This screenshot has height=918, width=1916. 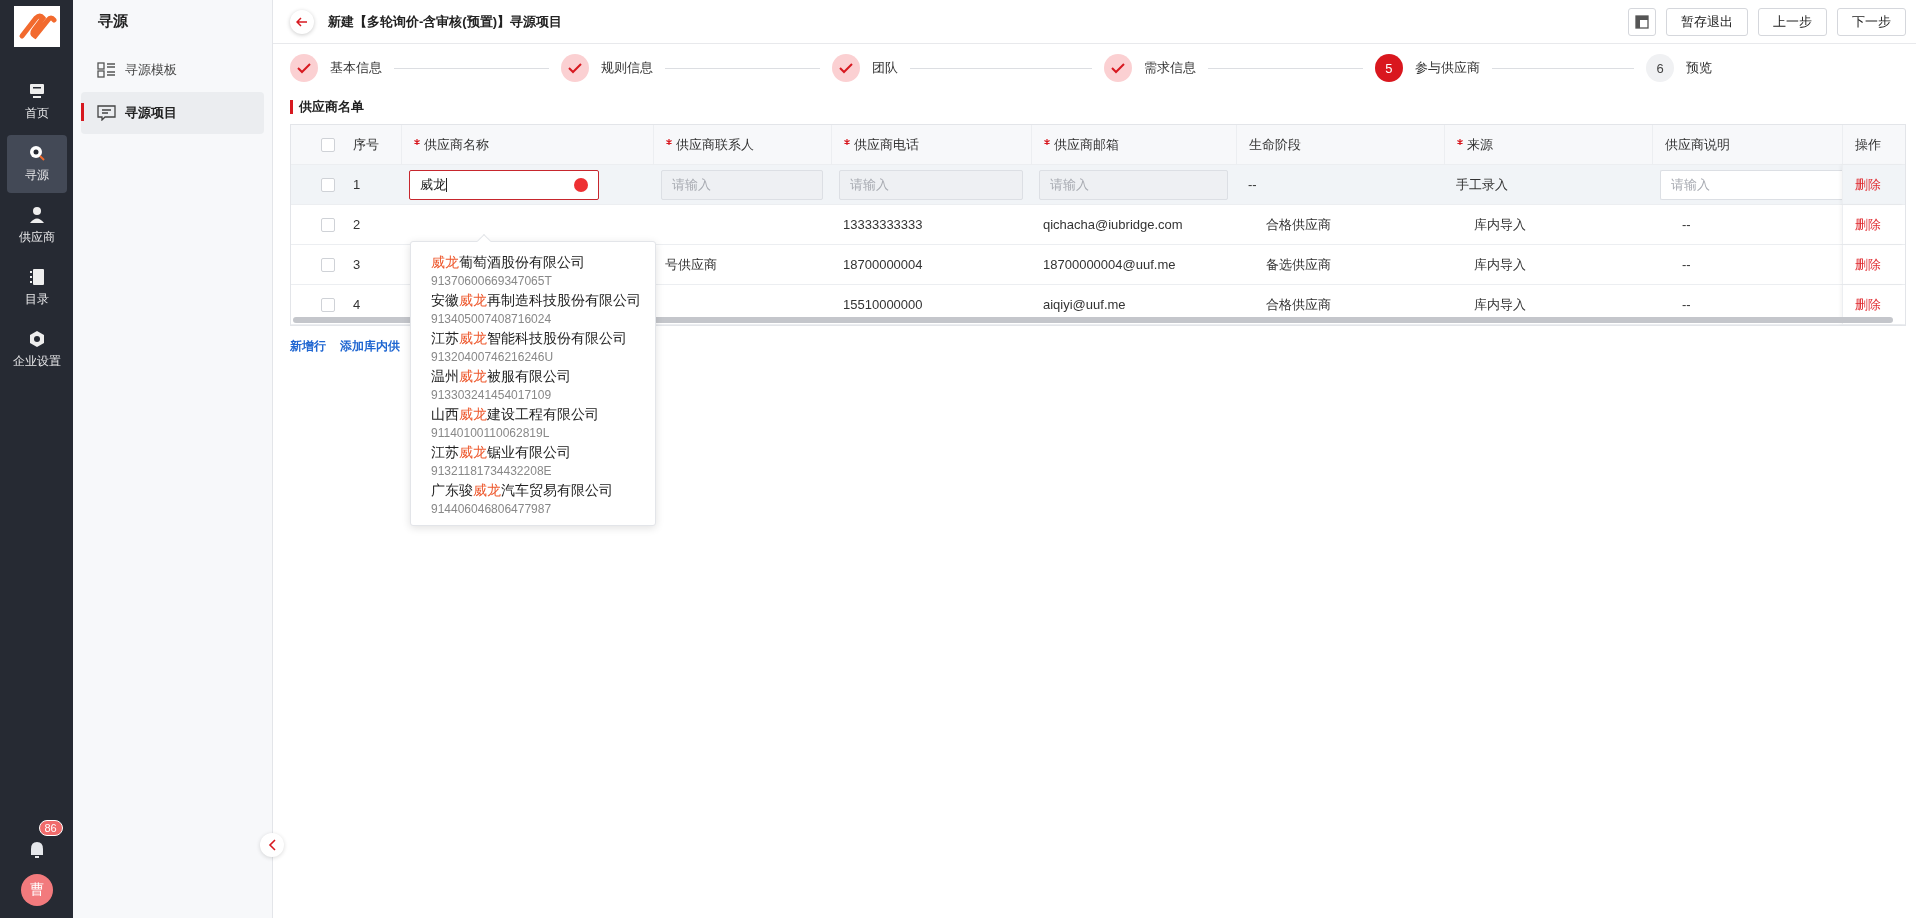 I want to click on monitor-icon, so click(x=36, y=91).